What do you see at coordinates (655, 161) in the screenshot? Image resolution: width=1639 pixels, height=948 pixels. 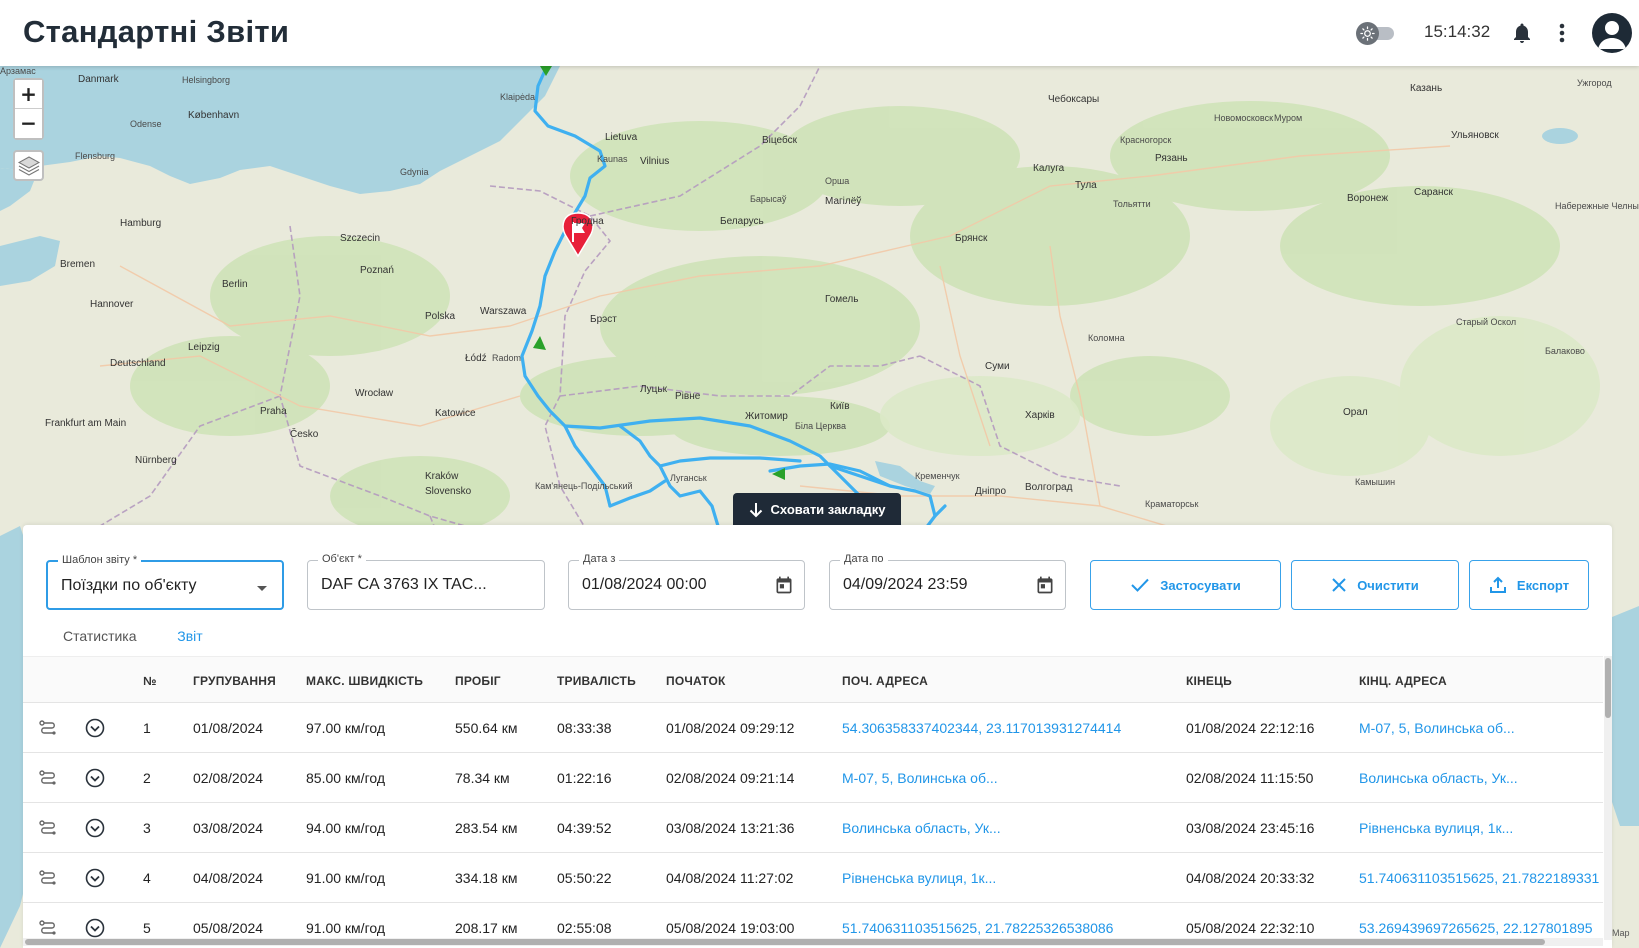 I see `map-label: Vilnius` at bounding box center [655, 161].